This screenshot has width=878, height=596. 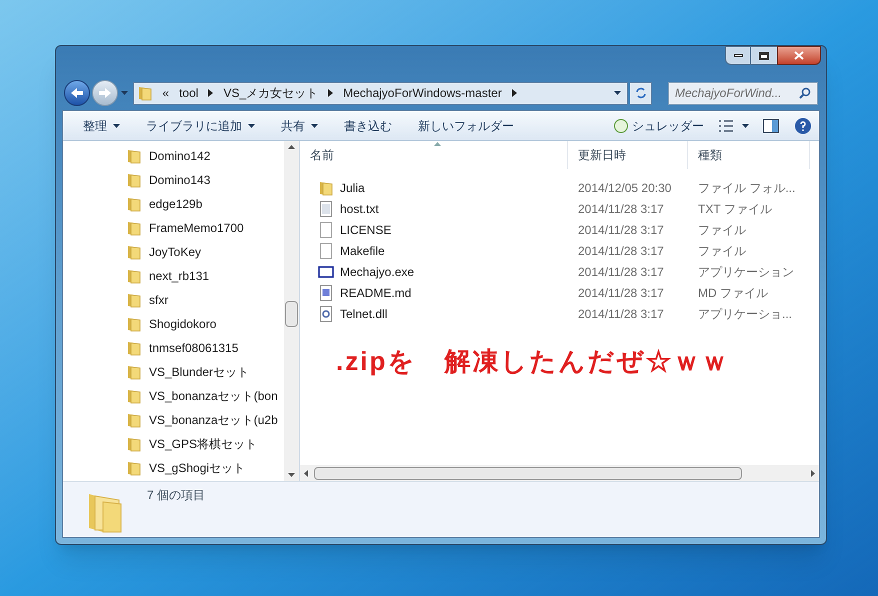 I want to click on navigation-item: Shogidokoro, so click(x=182, y=324).